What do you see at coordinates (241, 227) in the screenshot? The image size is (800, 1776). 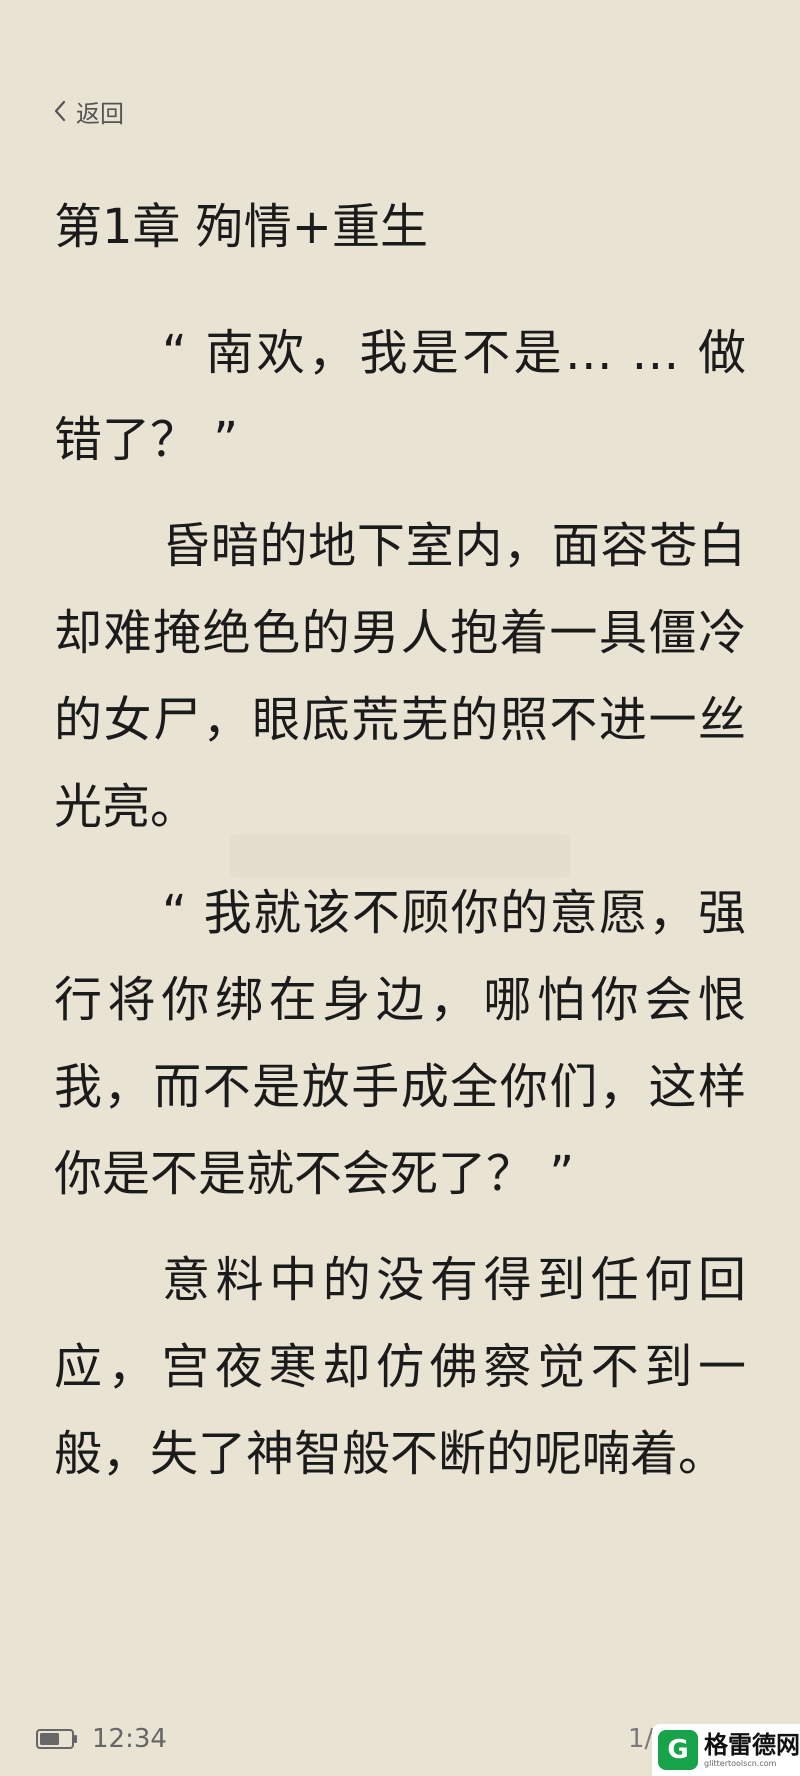 I see `chapter-title: 第1章 殉情+重生` at bounding box center [241, 227].